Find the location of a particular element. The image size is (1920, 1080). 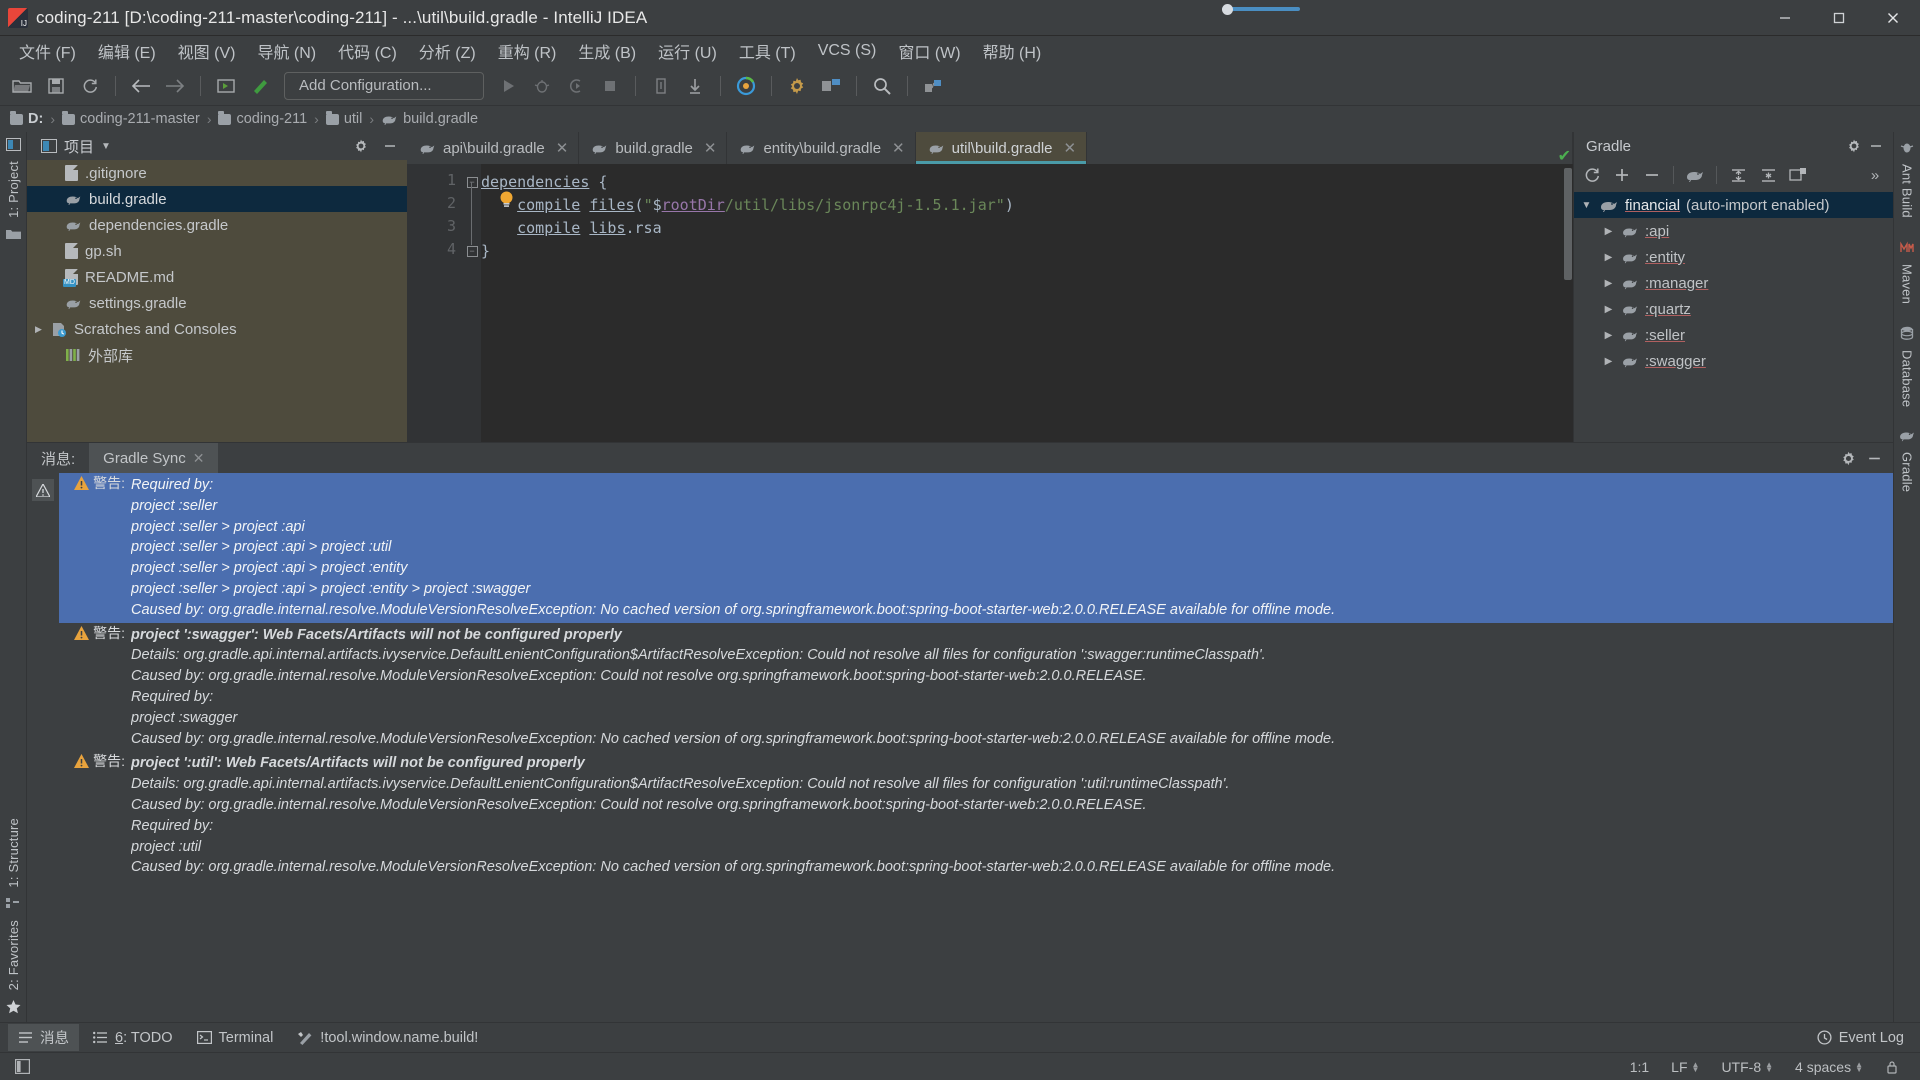

menu-code: 代码 (C) is located at coordinates (367, 51).